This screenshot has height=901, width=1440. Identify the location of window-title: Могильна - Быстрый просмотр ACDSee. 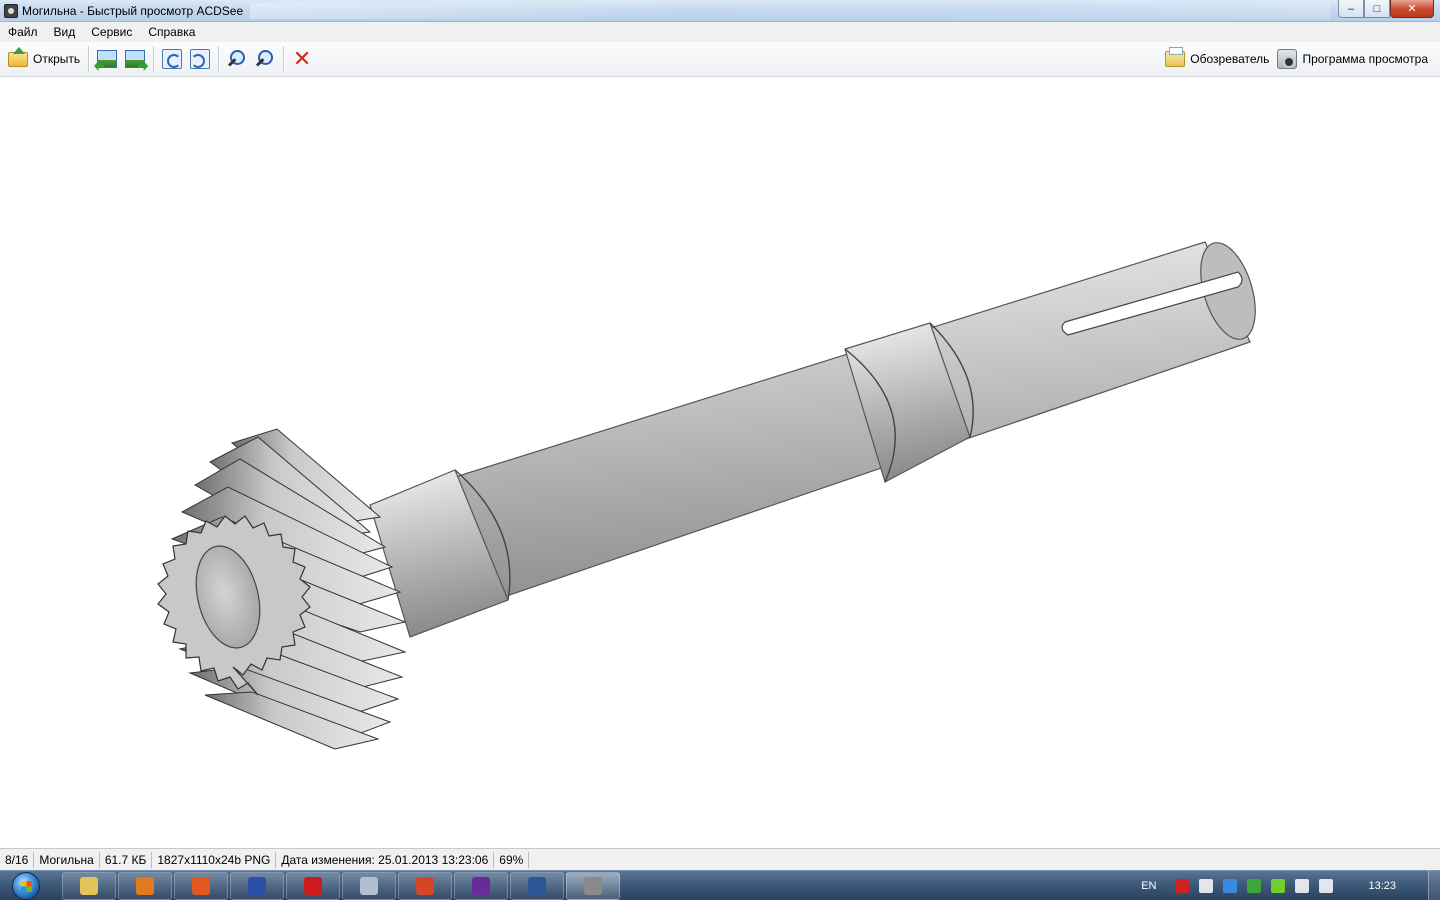
(133, 10).